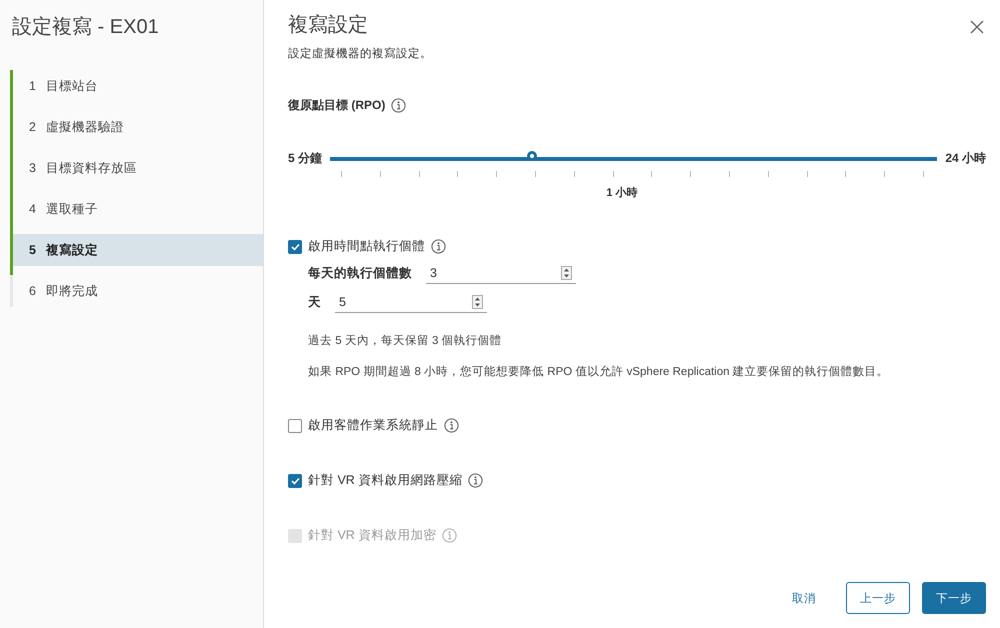 This screenshot has width=1000, height=628. Describe the element at coordinates (372, 535) in the screenshot. I see `checkbox-label: 針對 VR 資料啟用加密` at that location.